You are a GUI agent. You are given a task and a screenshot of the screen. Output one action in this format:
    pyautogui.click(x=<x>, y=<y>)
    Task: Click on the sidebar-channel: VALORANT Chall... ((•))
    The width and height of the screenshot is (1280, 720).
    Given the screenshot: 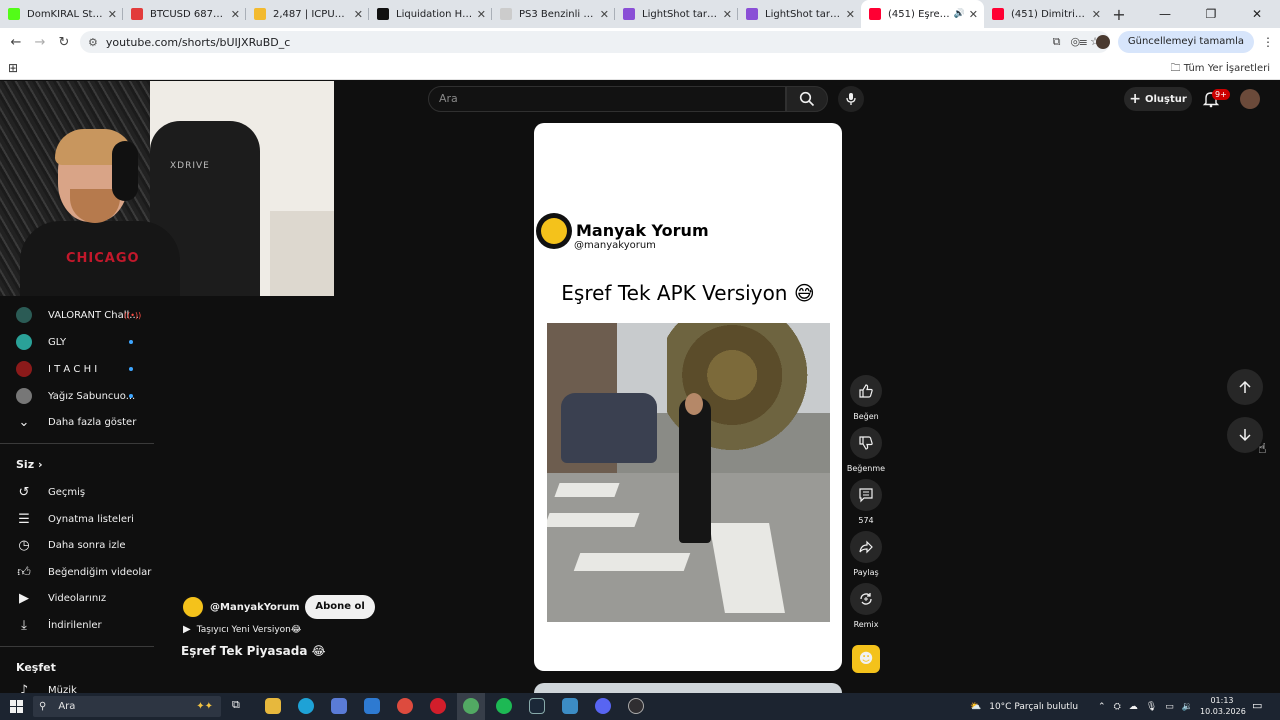 What is the action you would take?
    pyautogui.click(x=80, y=315)
    